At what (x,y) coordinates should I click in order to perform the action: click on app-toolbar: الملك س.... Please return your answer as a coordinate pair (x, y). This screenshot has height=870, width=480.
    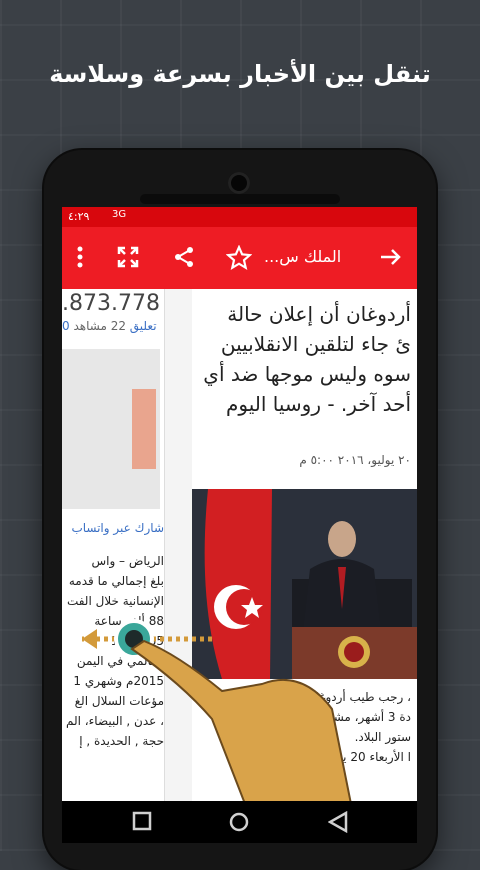
    Looking at the image, I should click on (239, 258).